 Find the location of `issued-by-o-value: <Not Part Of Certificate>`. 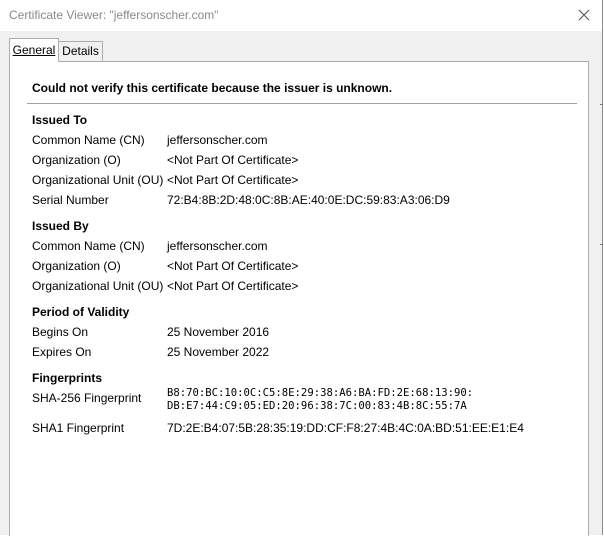

issued-by-o-value: <Not Part Of Certificate> is located at coordinates (233, 266).